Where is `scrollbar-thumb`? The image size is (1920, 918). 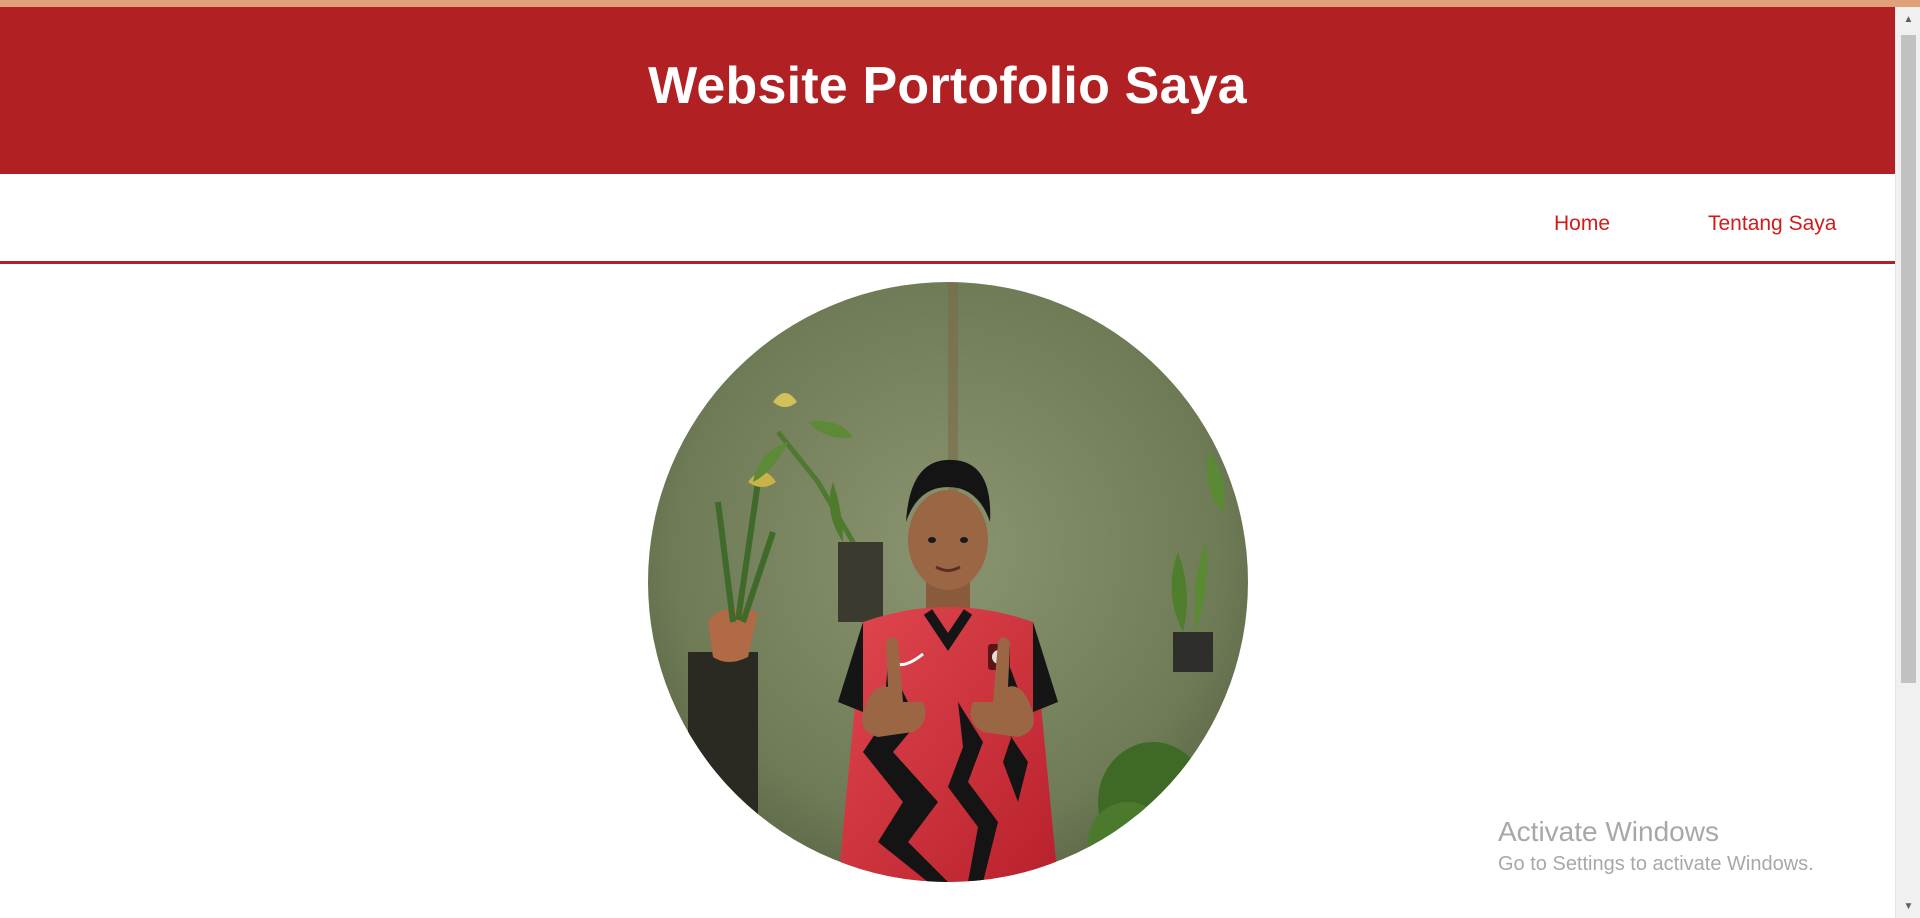
scrollbar-thumb is located at coordinates (1908, 359).